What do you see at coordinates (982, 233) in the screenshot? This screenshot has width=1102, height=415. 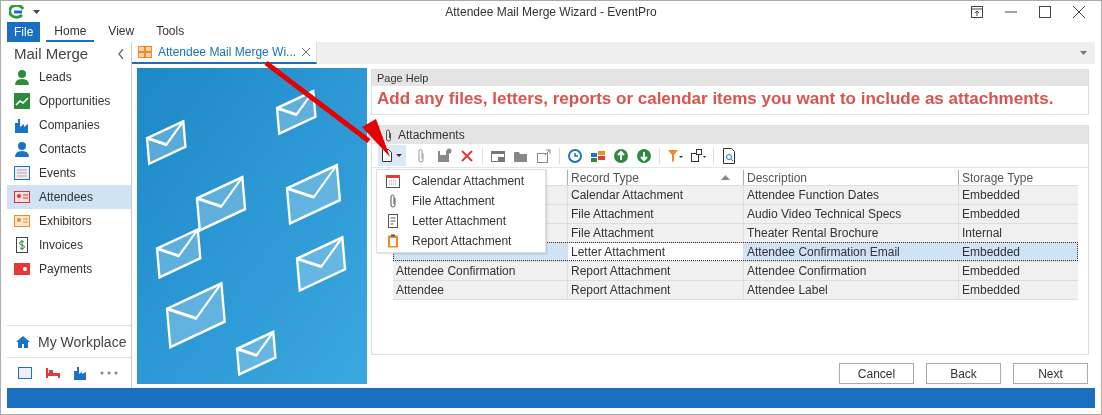 I see `table-cell: Internal` at bounding box center [982, 233].